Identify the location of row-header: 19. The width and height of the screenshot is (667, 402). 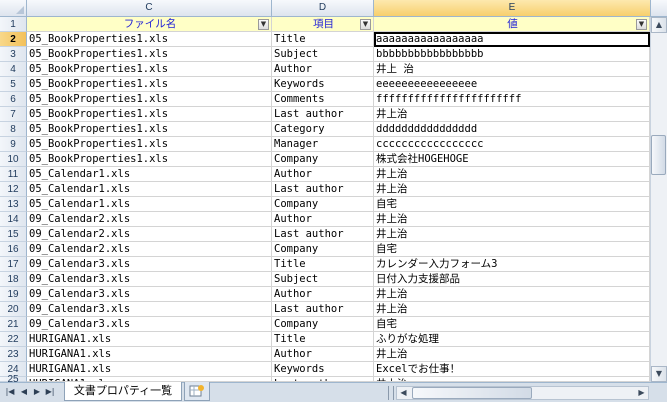
(13, 294).